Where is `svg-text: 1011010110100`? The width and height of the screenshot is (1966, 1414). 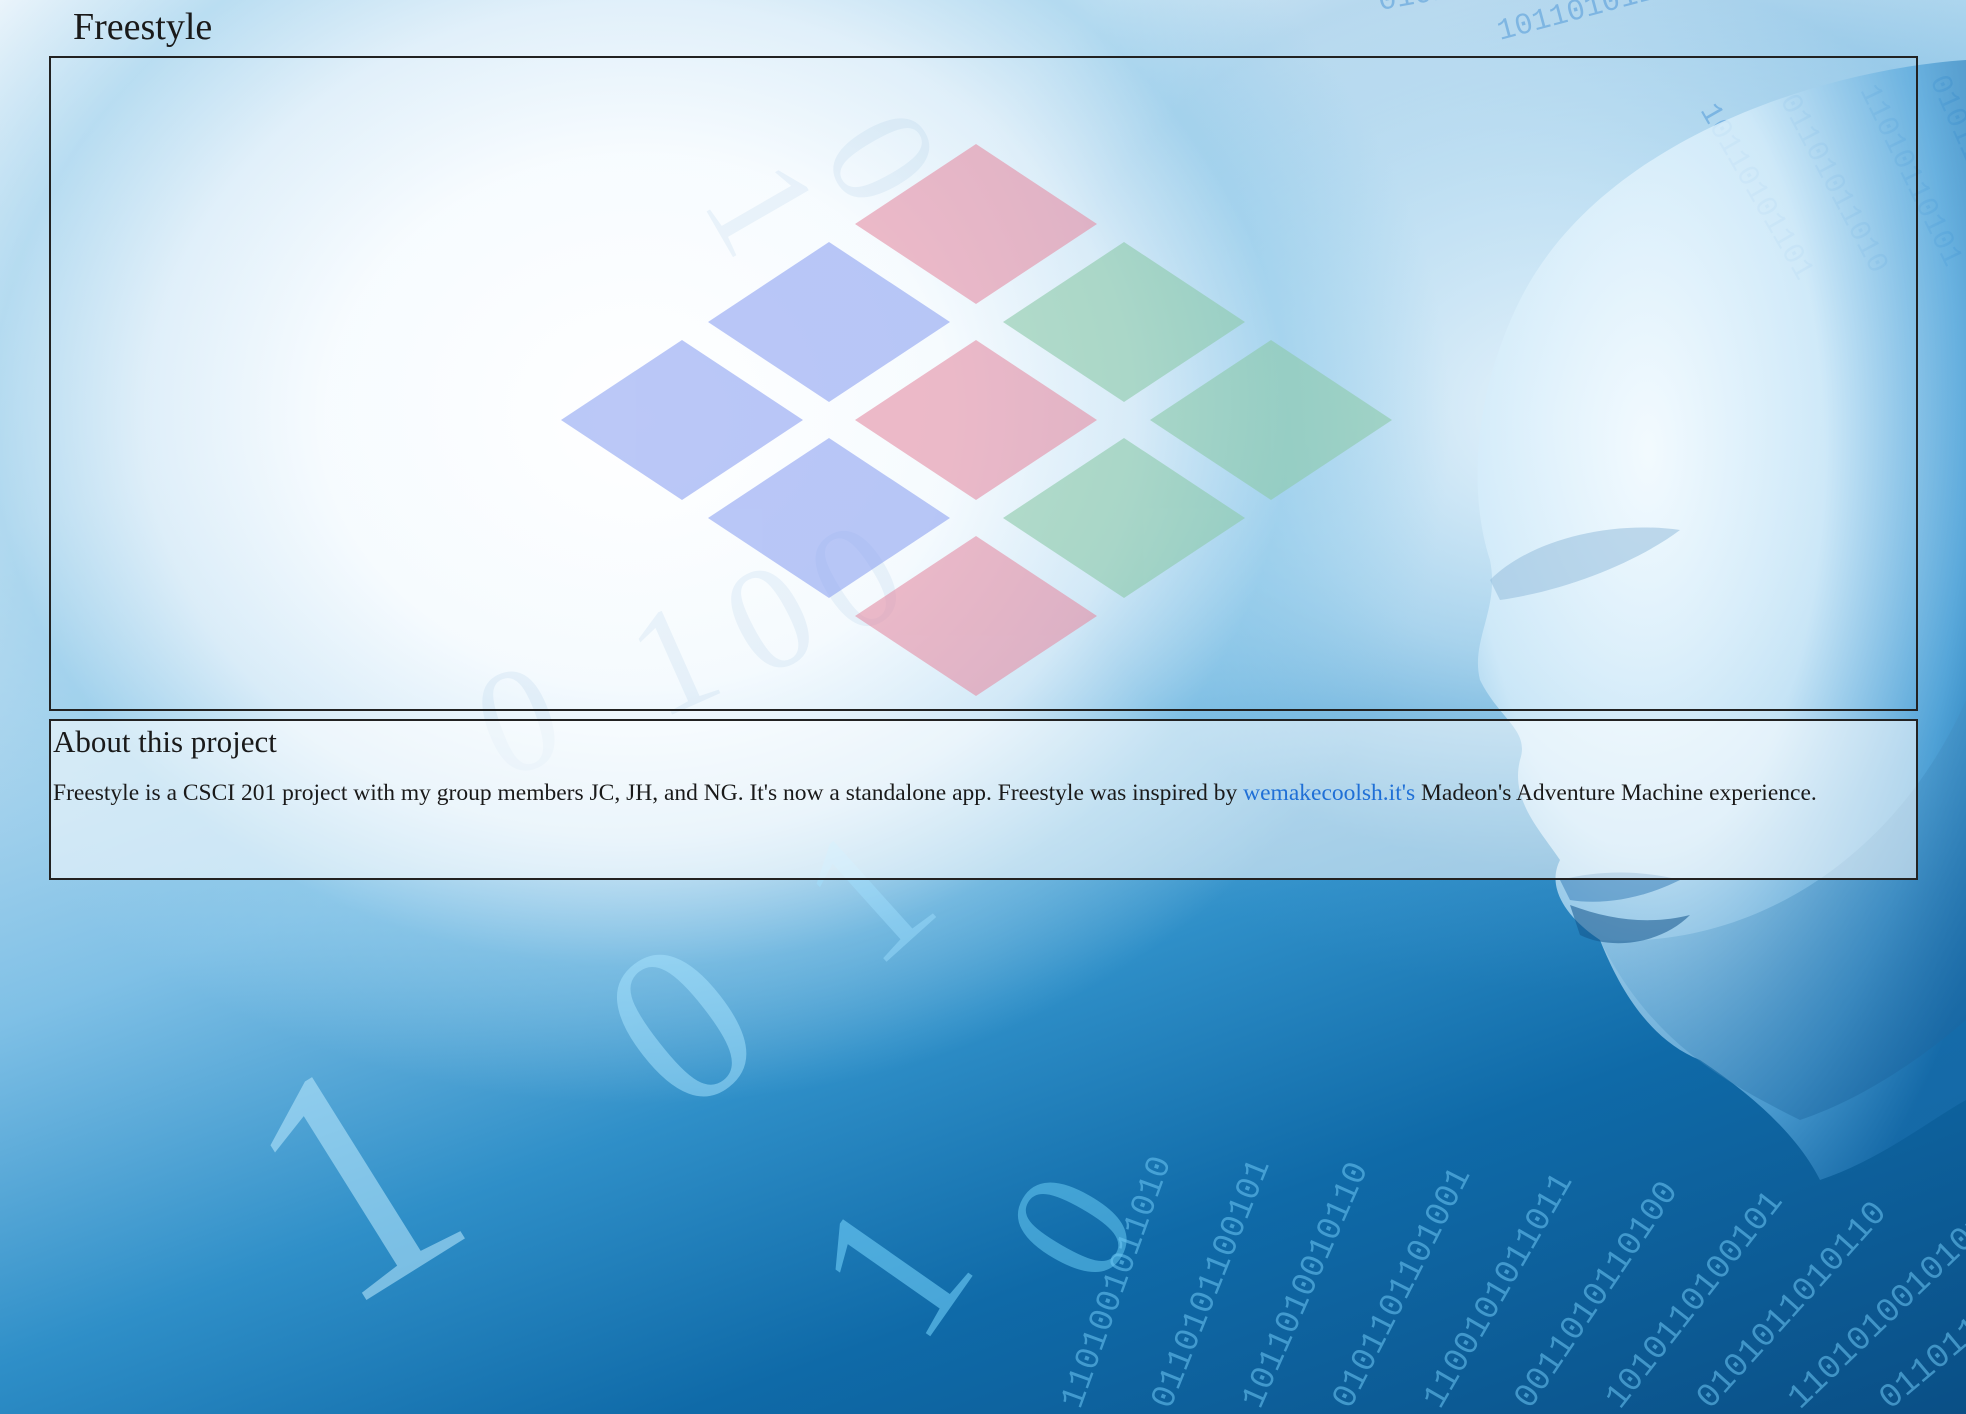
svg-text: 1011010110100 is located at coordinates (1611, 25).